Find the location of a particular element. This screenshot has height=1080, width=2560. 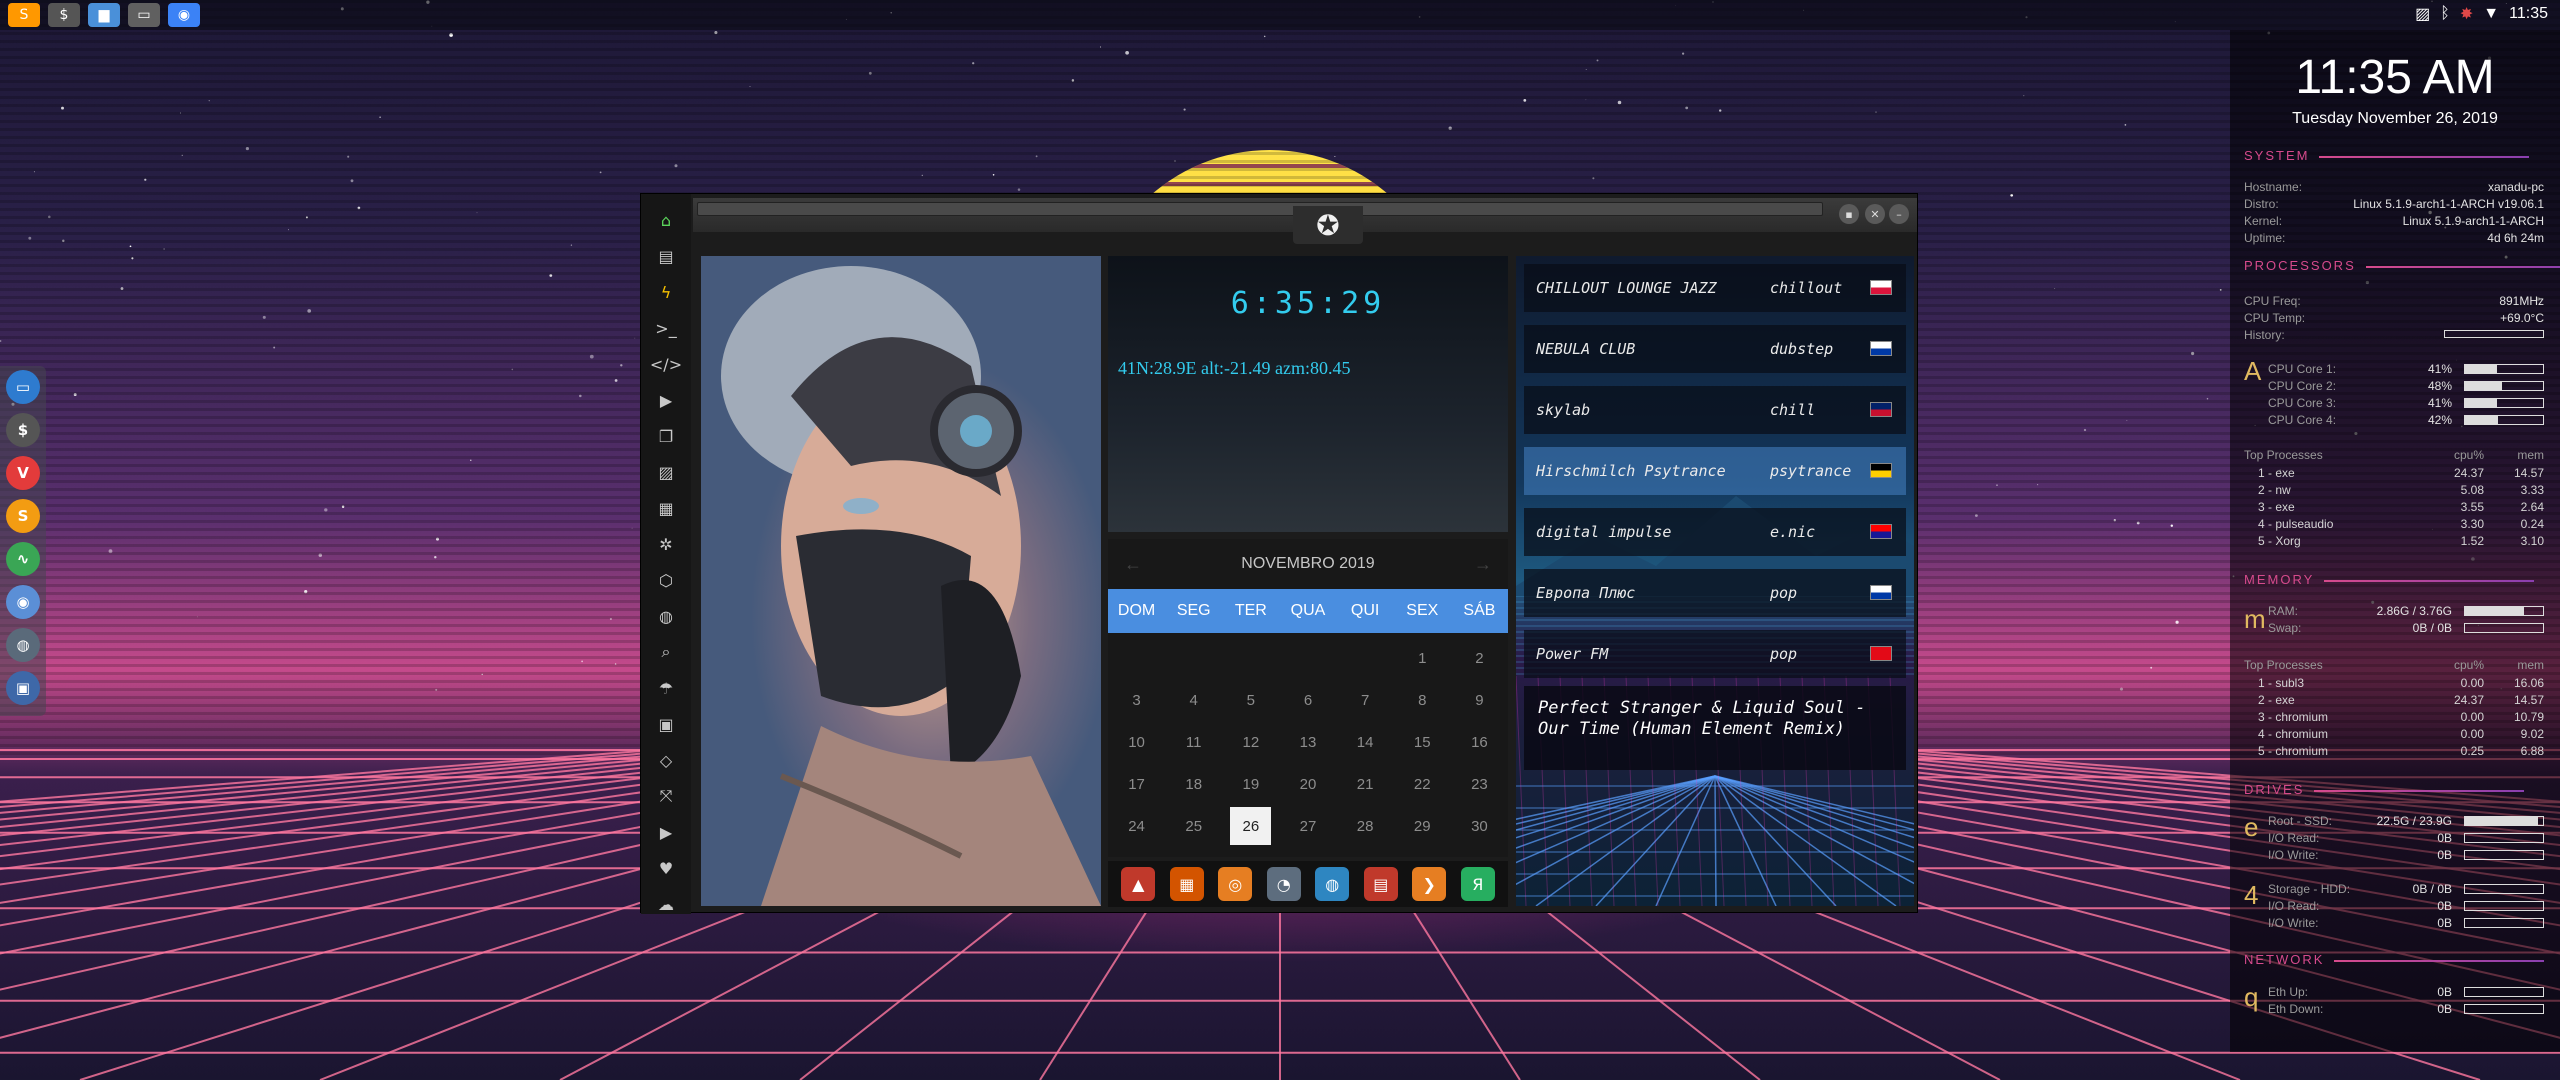

process-mem: 14.57 is located at coordinates (2528, 473).